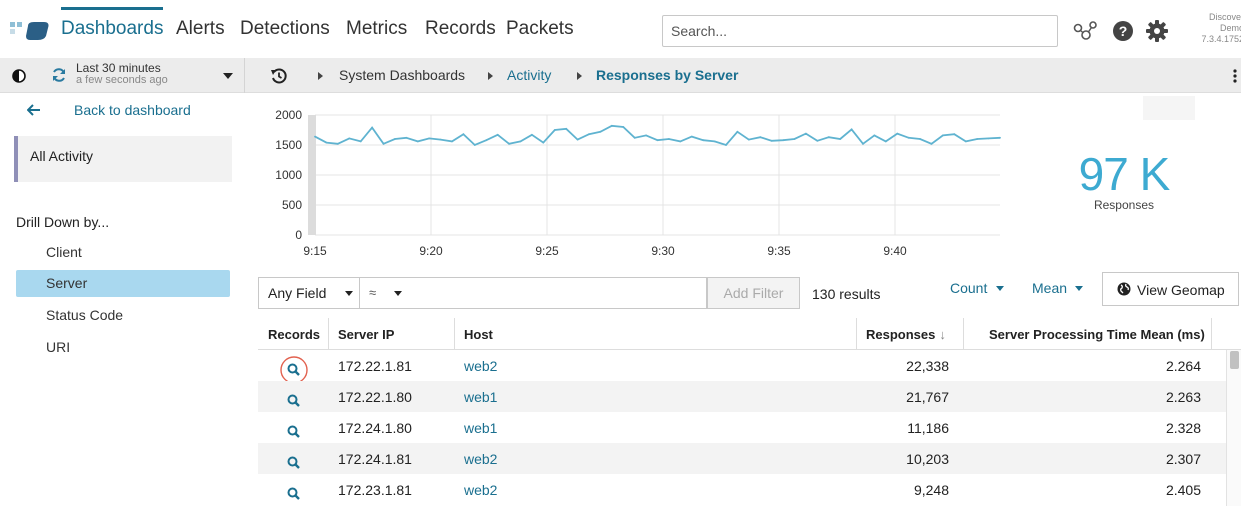 This screenshot has height=506, width=1241. I want to click on drill-item-server: Server, so click(123, 283).